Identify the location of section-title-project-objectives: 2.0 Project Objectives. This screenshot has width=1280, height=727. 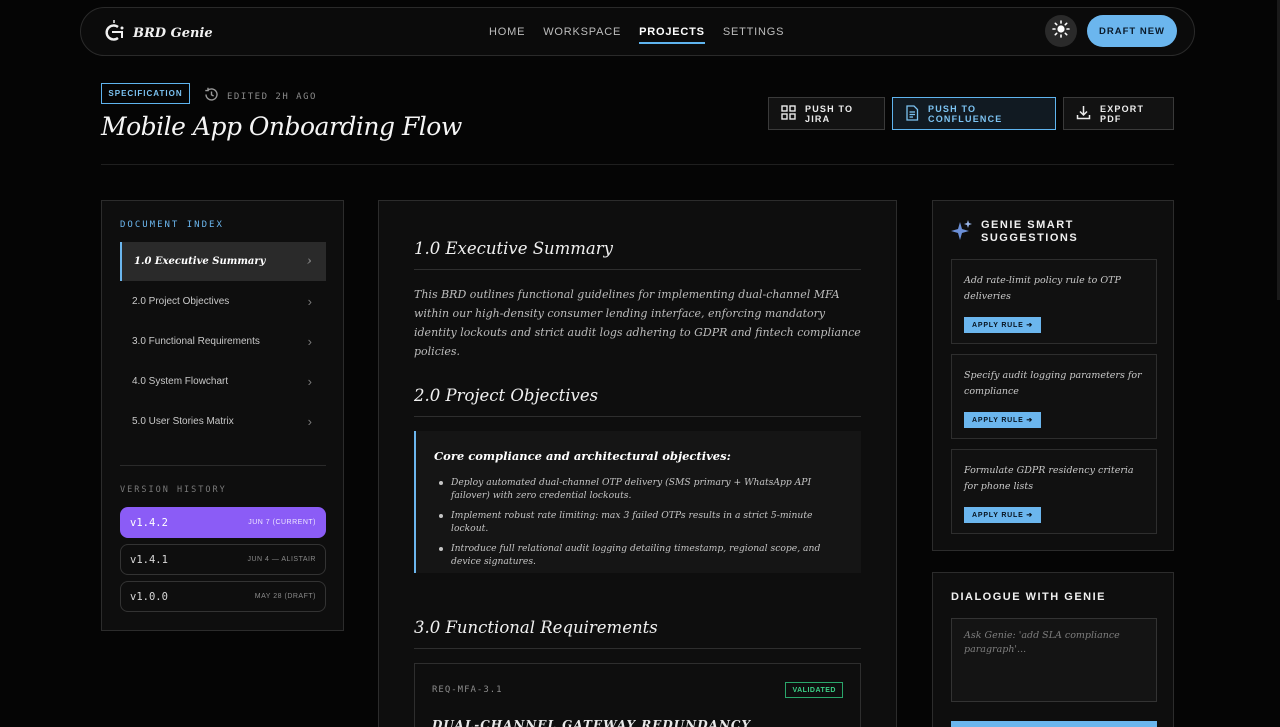
(506, 395).